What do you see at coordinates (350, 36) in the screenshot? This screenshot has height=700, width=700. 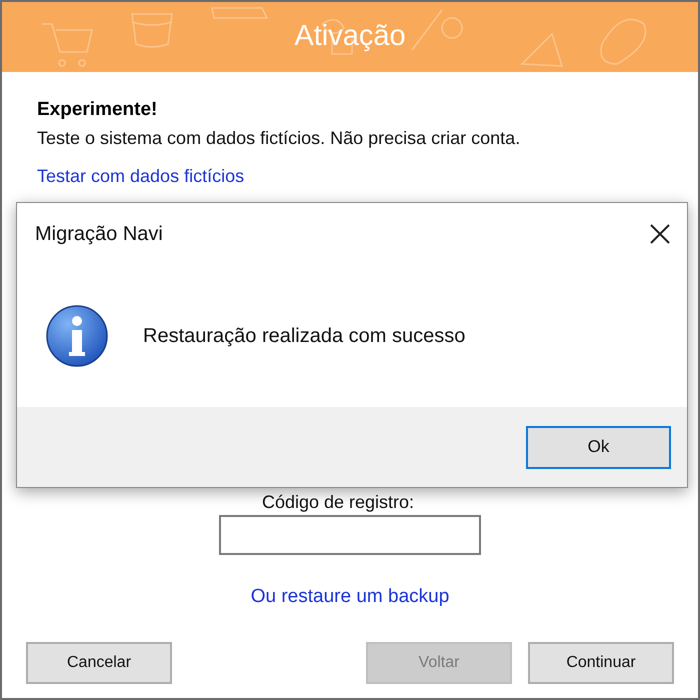 I see `window-title: Ativação` at bounding box center [350, 36].